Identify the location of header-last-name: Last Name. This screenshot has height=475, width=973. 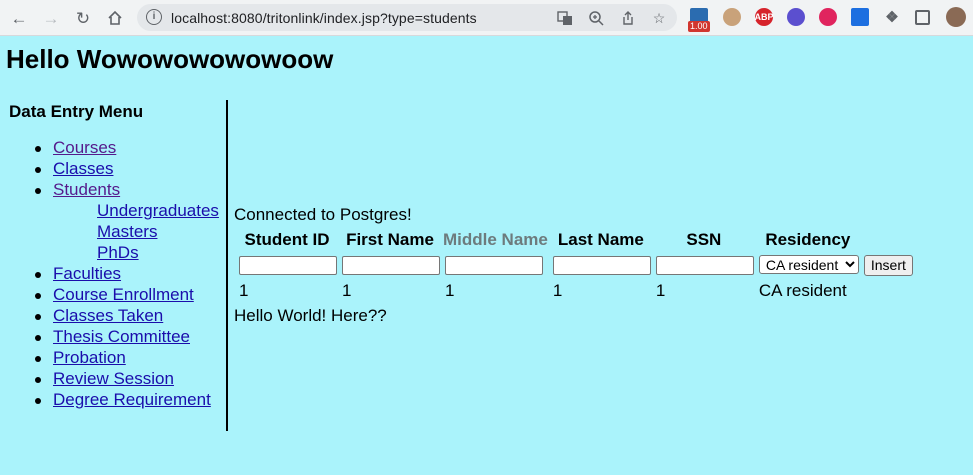
(600, 239).